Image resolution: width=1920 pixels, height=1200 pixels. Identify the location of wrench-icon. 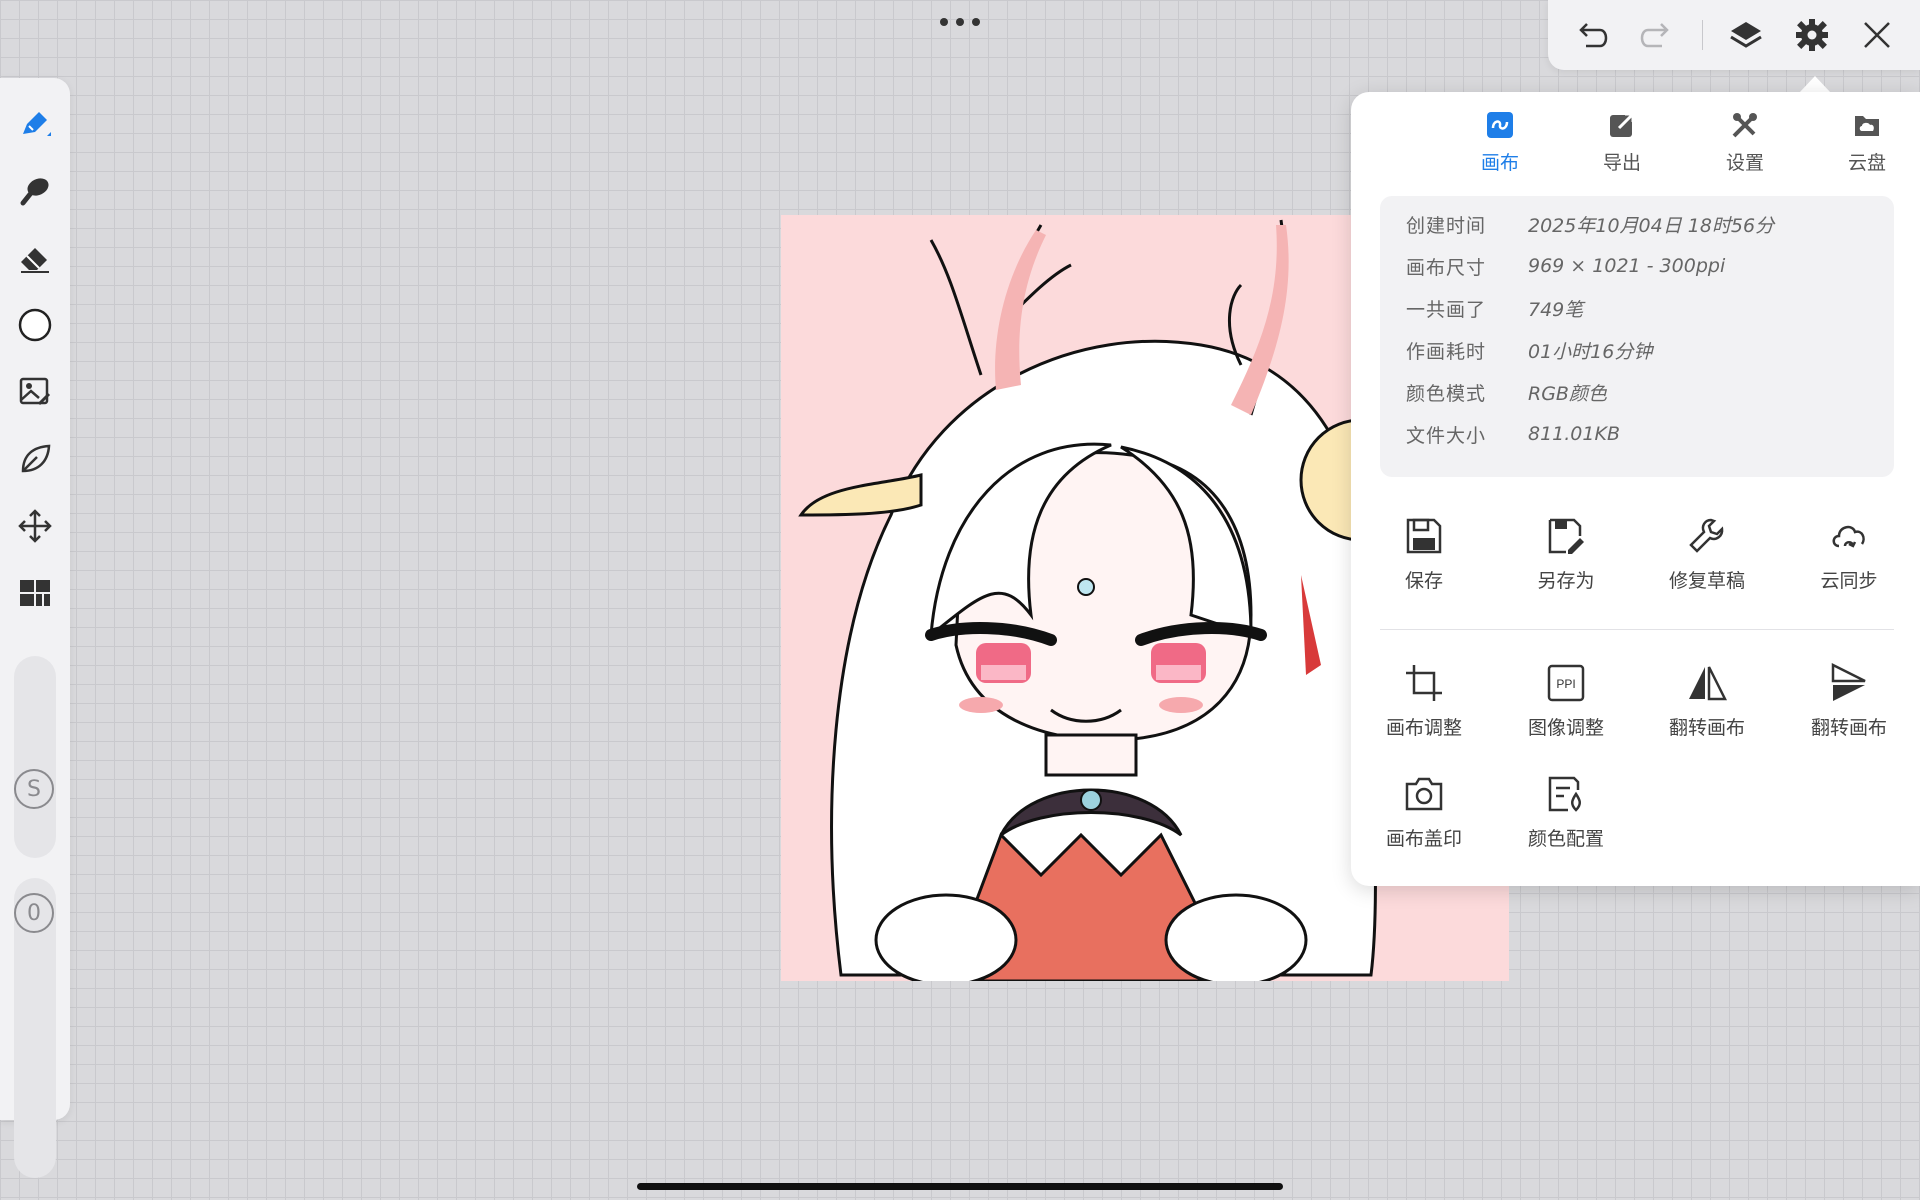
(1706, 535).